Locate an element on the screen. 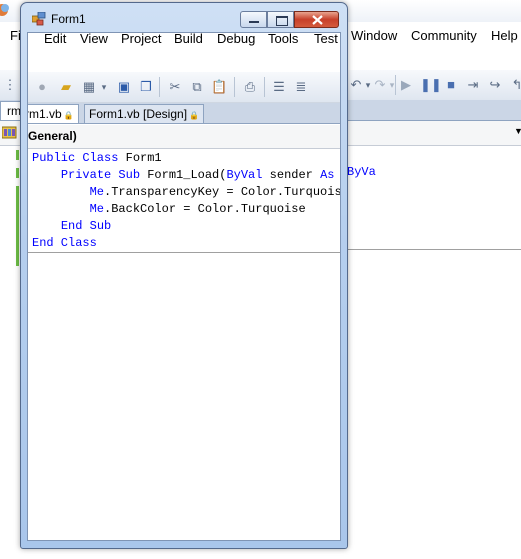 The width and height of the screenshot is (521, 559). member-dropdown-arrow-icon: ▼ is located at coordinates (517, 131).